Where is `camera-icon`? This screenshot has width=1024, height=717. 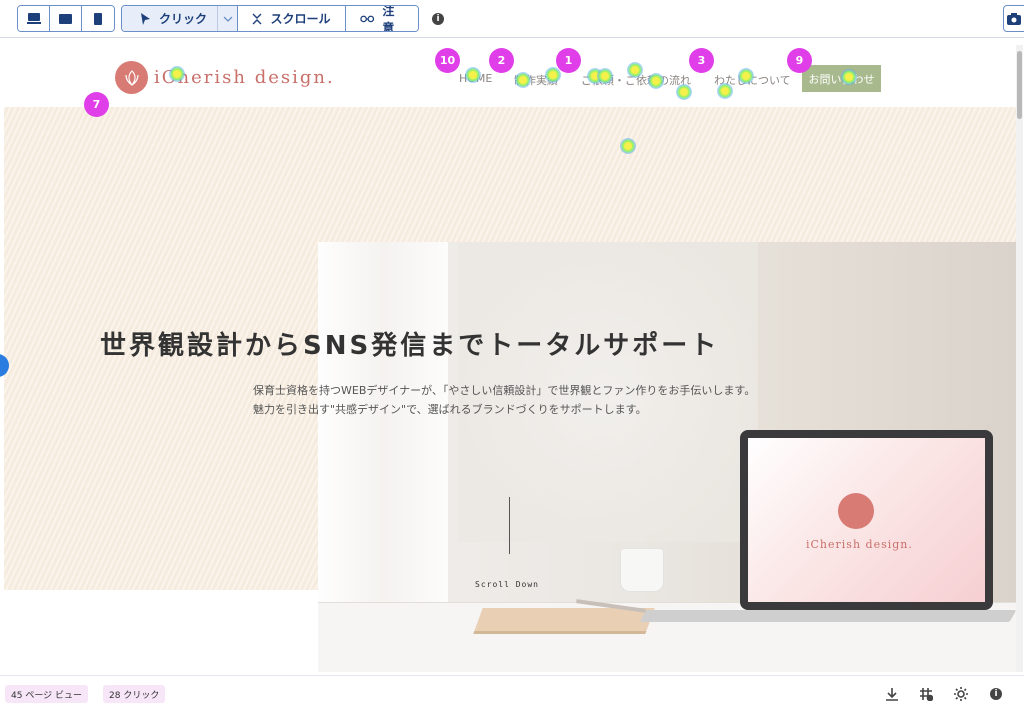 camera-icon is located at coordinates (1014, 18).